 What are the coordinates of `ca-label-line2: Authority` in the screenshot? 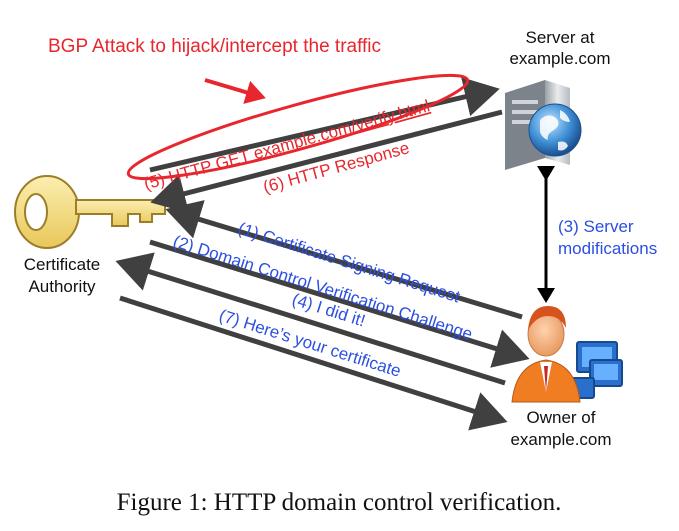 It's located at (62, 286).